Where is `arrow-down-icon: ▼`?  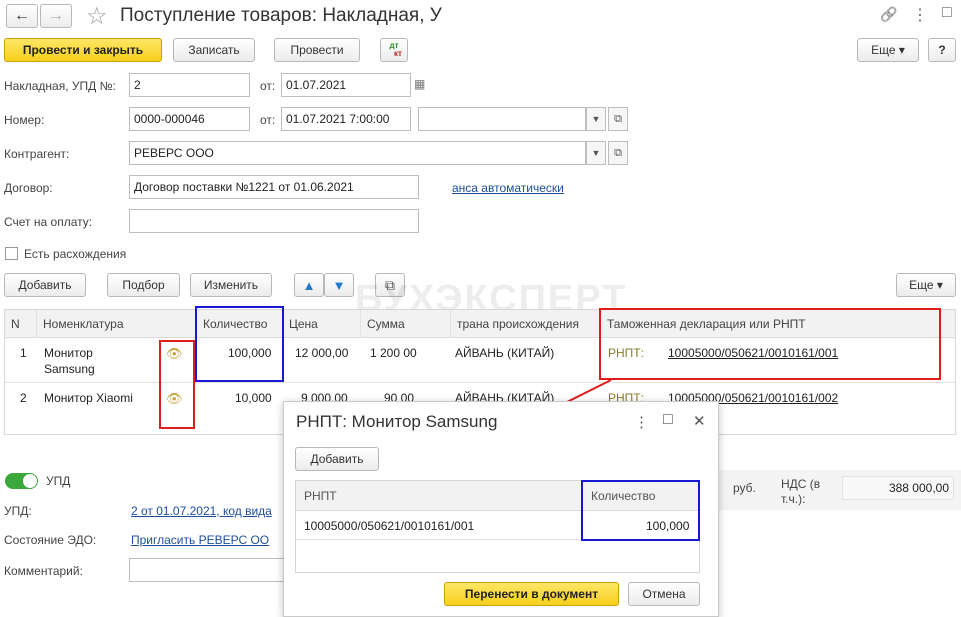 arrow-down-icon: ▼ is located at coordinates (339, 285).